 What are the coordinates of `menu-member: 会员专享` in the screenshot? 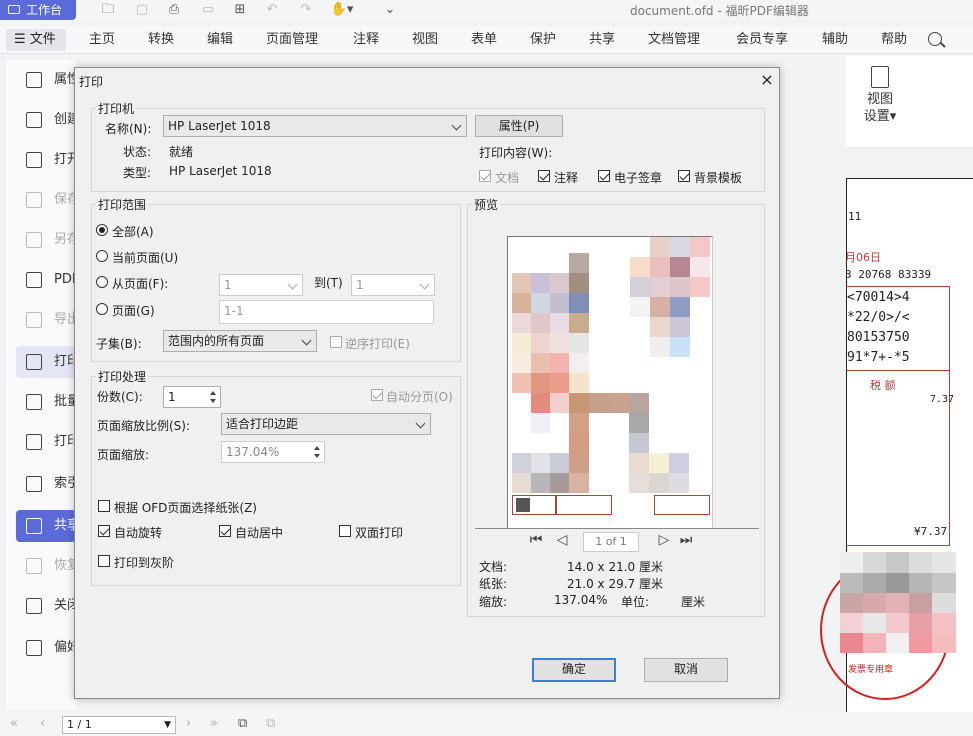 It's located at (762, 40).